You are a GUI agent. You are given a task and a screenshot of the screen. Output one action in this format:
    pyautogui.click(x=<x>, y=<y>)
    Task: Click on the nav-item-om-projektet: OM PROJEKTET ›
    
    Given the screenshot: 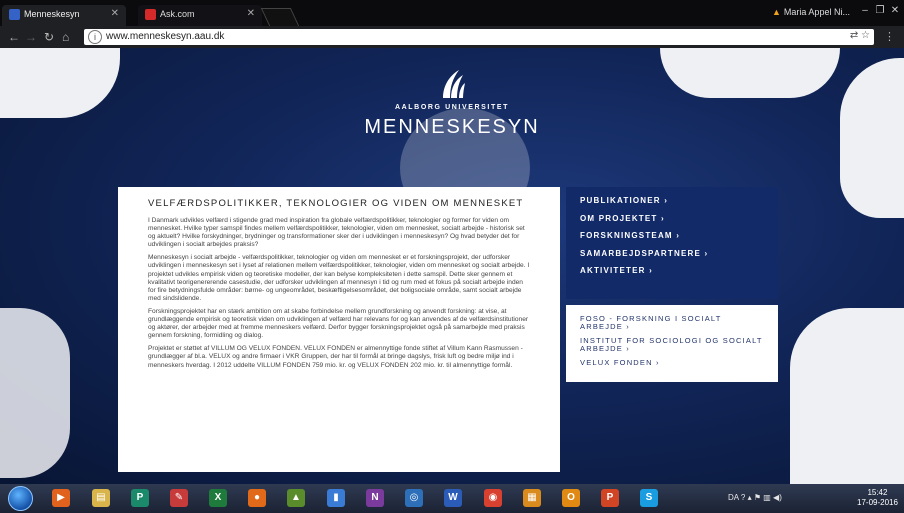 What is the action you would take?
    pyautogui.click(x=672, y=219)
    